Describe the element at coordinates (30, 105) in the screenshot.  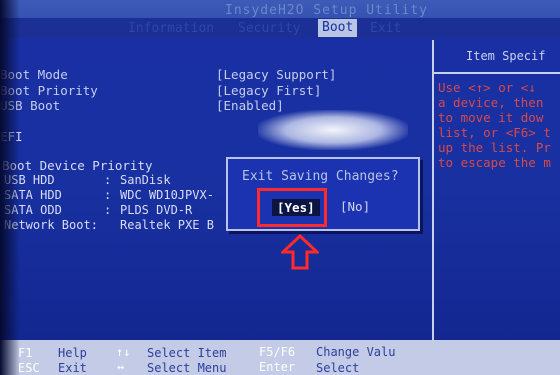
I see `usb-boot-label: USB Boot` at that location.